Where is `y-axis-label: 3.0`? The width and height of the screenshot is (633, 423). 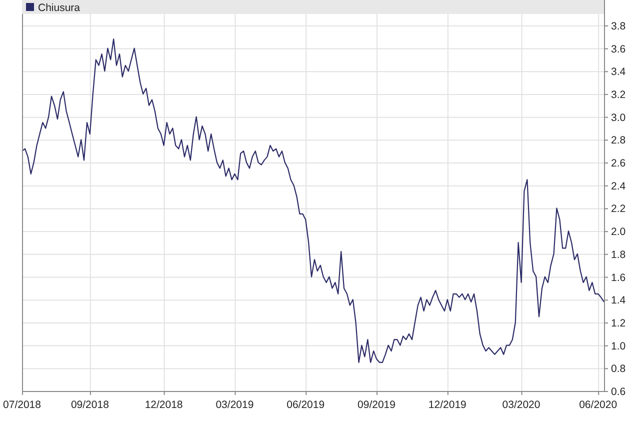
y-axis-label: 3.0 is located at coordinates (618, 118).